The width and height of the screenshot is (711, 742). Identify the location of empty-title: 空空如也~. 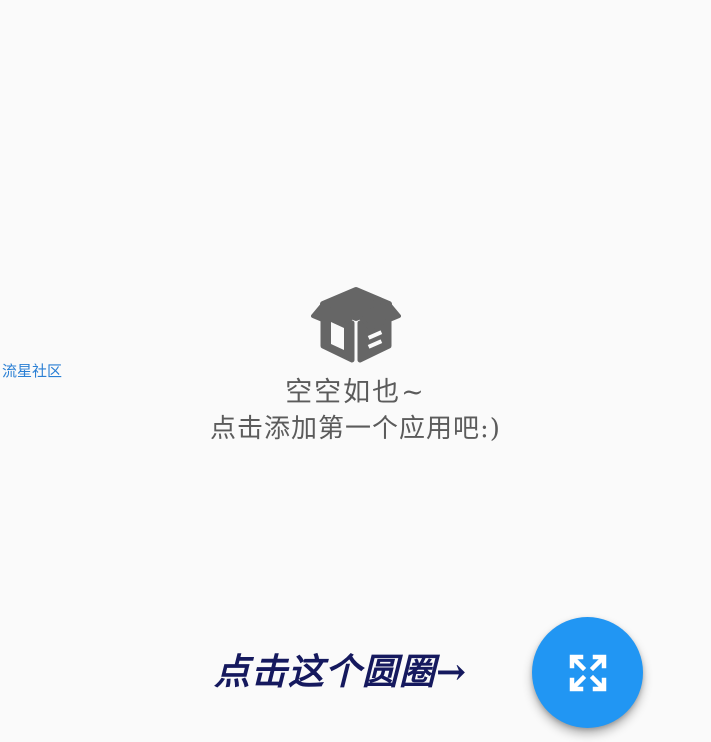
(355, 392).